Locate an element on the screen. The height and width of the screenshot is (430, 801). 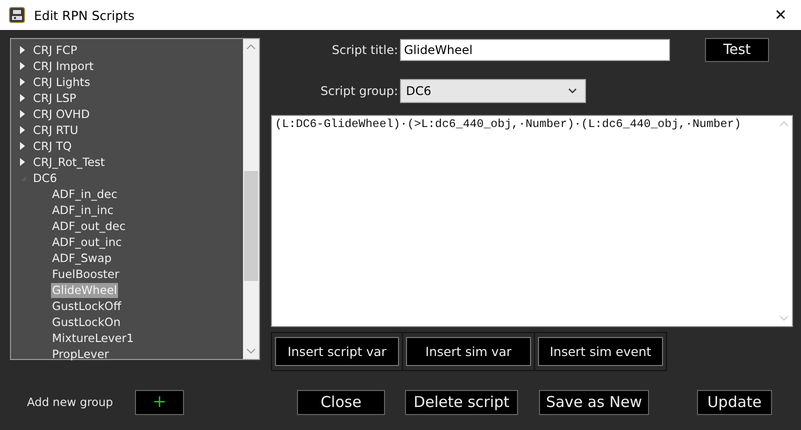
dialog-button: Close is located at coordinates (341, 402).